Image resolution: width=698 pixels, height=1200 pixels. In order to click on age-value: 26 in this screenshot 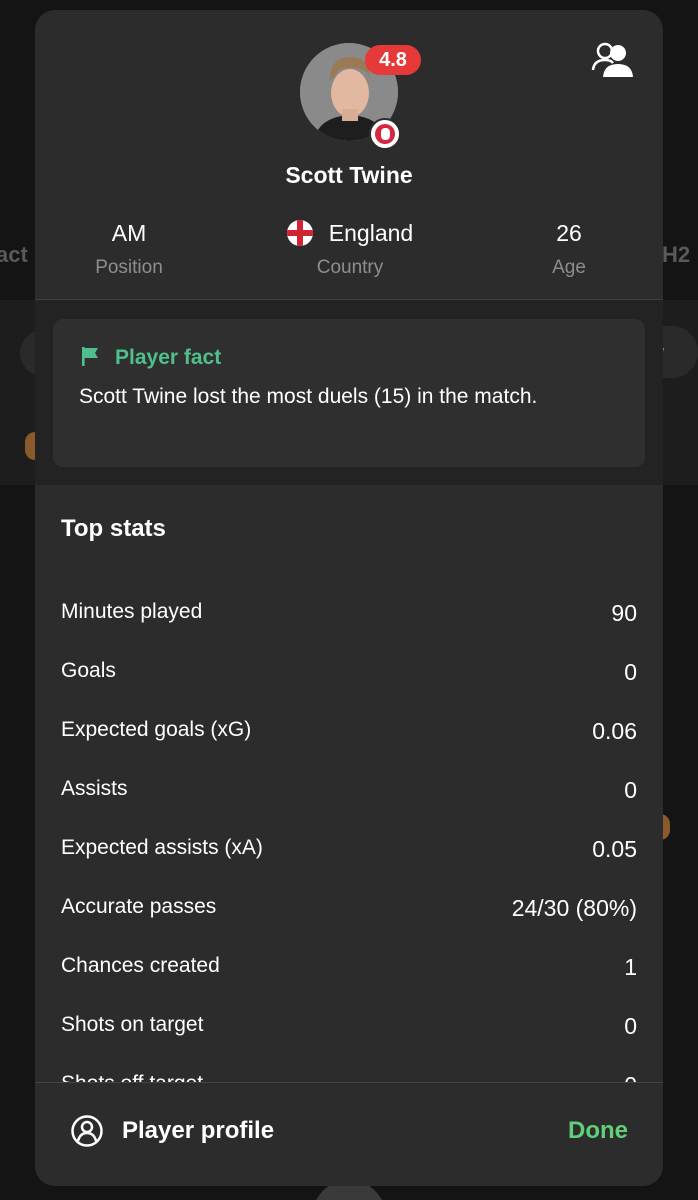, I will do `click(569, 233)`.